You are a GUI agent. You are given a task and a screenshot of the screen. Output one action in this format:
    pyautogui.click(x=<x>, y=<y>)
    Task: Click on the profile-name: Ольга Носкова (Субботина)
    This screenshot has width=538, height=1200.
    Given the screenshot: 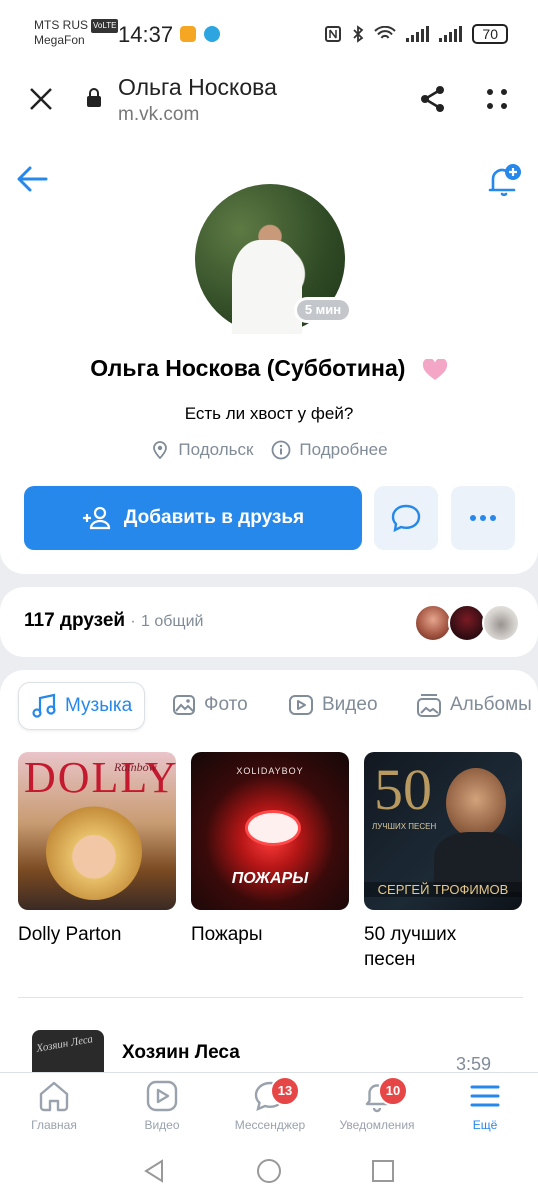 What is the action you would take?
    pyautogui.click(x=248, y=368)
    